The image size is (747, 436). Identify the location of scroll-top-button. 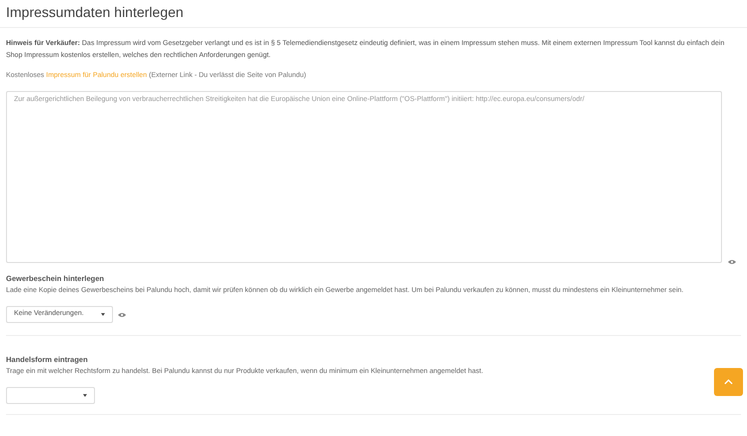
(728, 382).